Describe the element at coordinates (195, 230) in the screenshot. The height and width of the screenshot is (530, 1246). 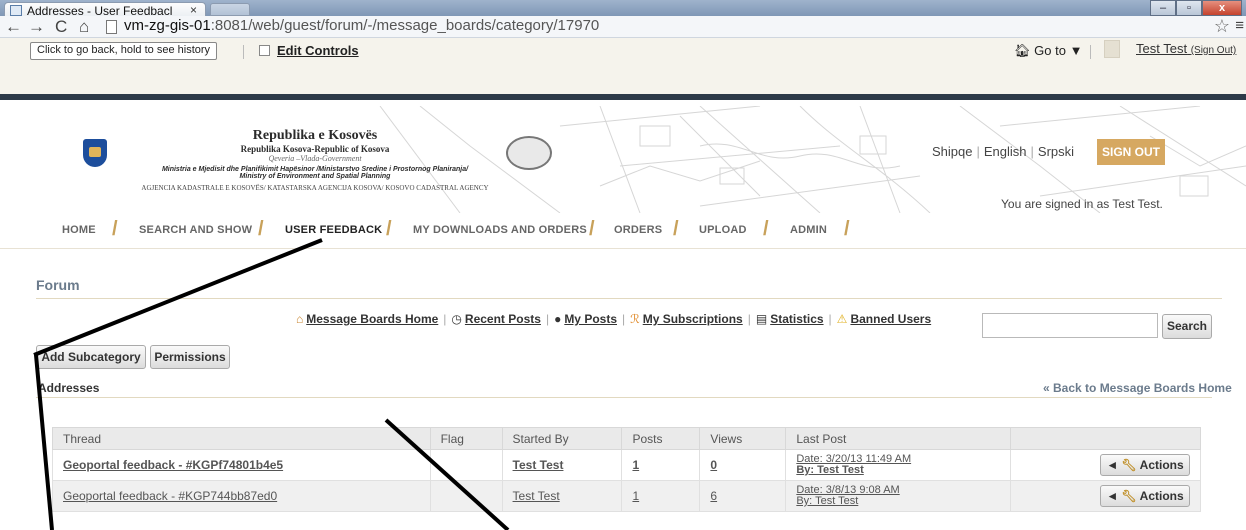
I see `nav-search-and-show: SEARCH AND SHOW` at that location.